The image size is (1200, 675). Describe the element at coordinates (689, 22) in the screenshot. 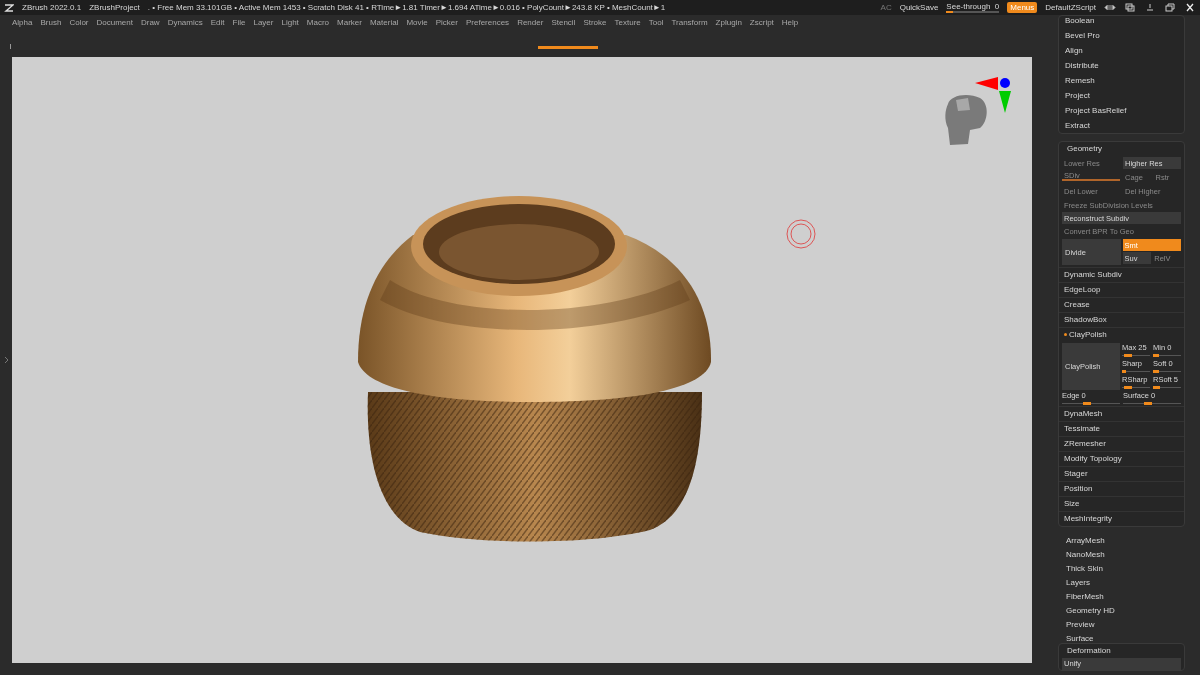

I see `menu-item: Transform` at that location.